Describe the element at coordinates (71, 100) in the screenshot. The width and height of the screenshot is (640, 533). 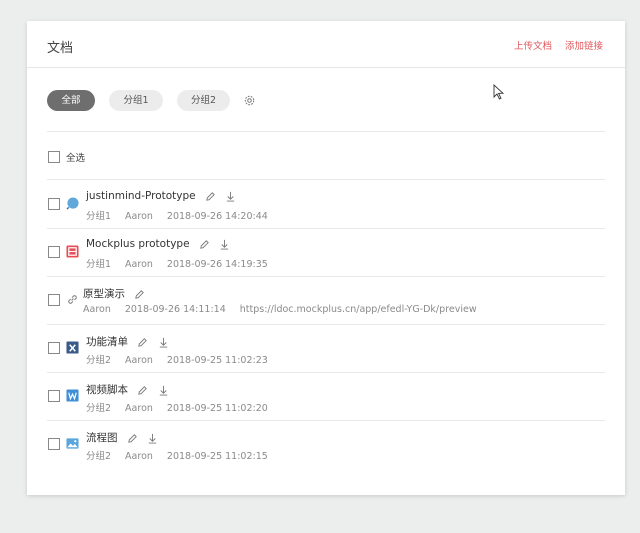
I see `tab-all: 全部` at that location.